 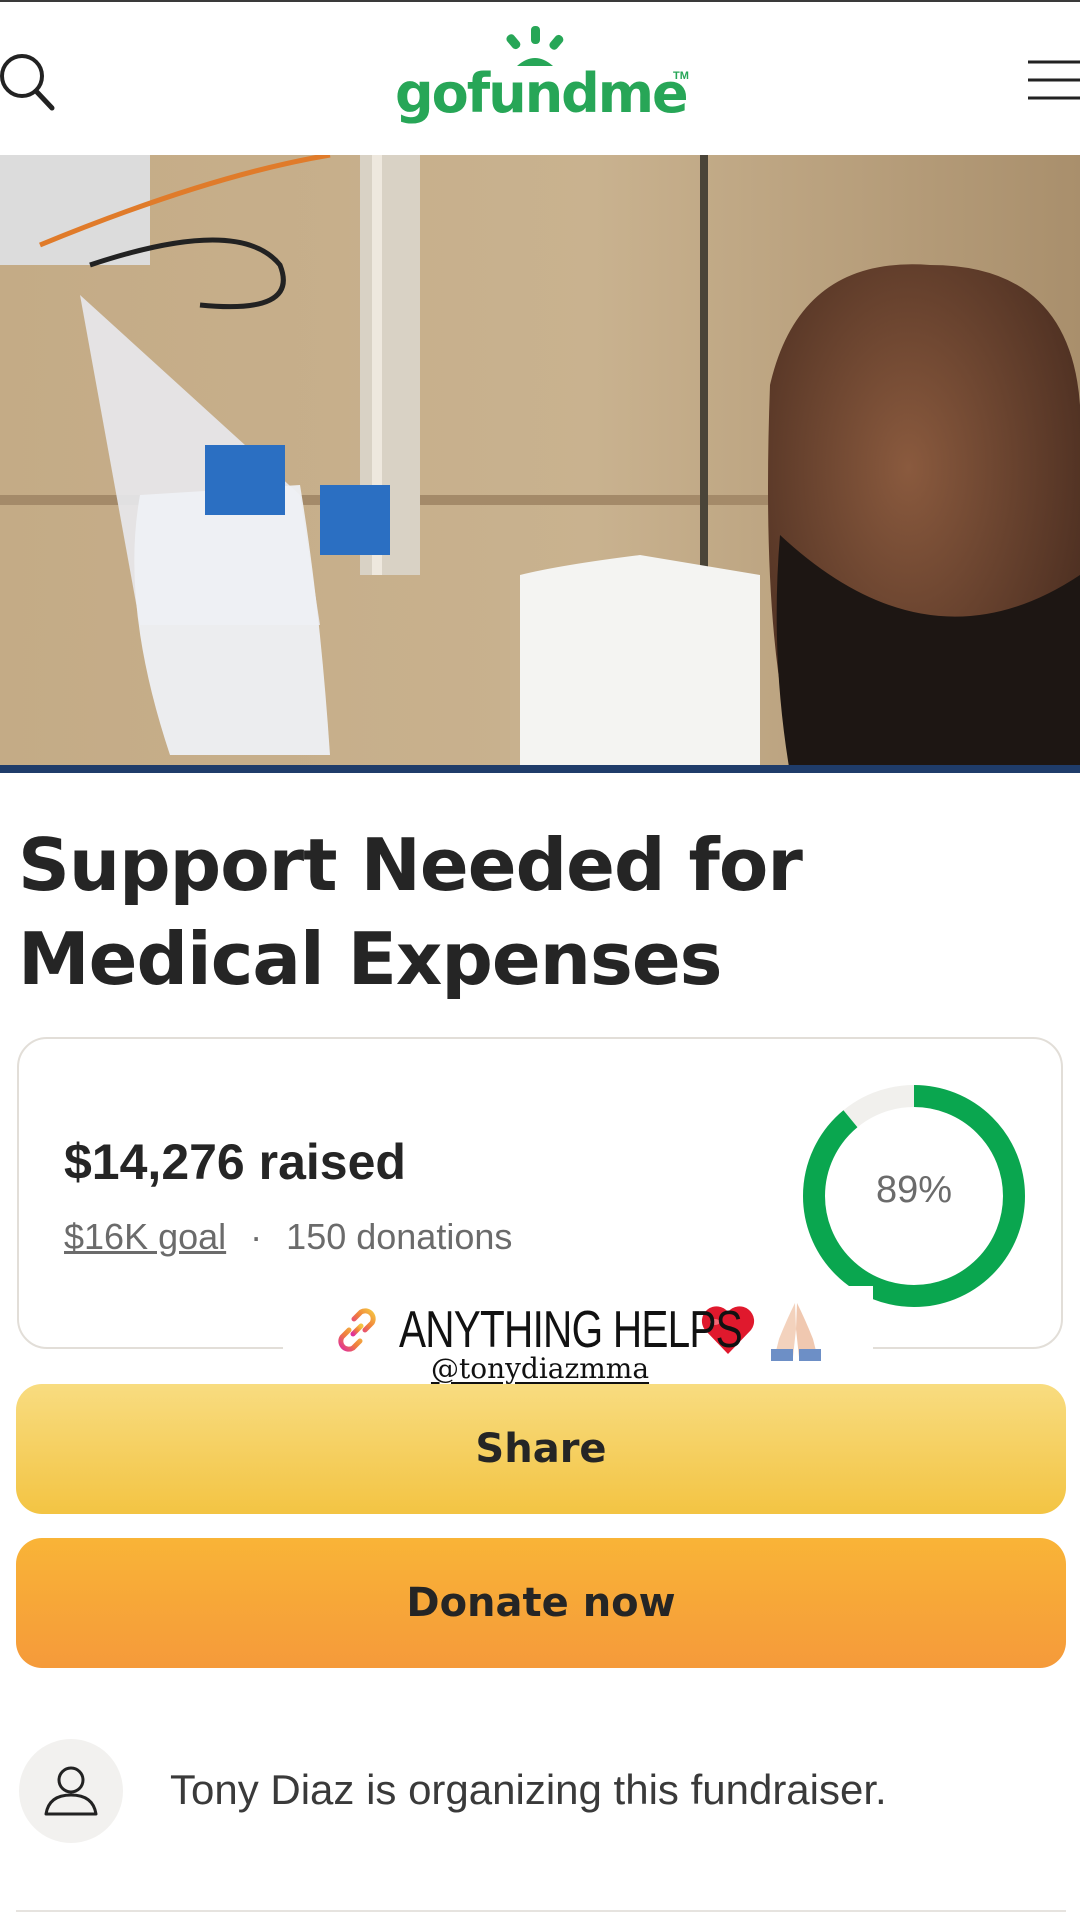 I want to click on hamburger-menu-icon, so click(x=1053, y=80).